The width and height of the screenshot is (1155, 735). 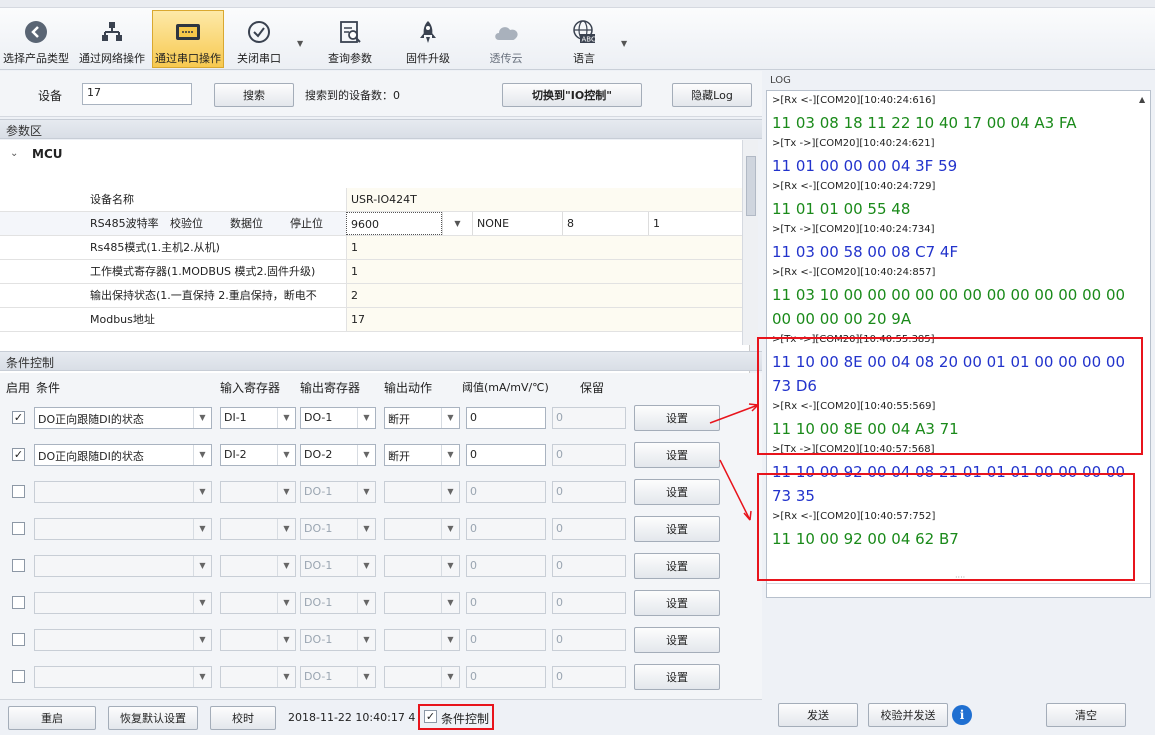 What do you see at coordinates (428, 39) in the screenshot?
I see `firmware-upgrade-button: 固件升级` at bounding box center [428, 39].